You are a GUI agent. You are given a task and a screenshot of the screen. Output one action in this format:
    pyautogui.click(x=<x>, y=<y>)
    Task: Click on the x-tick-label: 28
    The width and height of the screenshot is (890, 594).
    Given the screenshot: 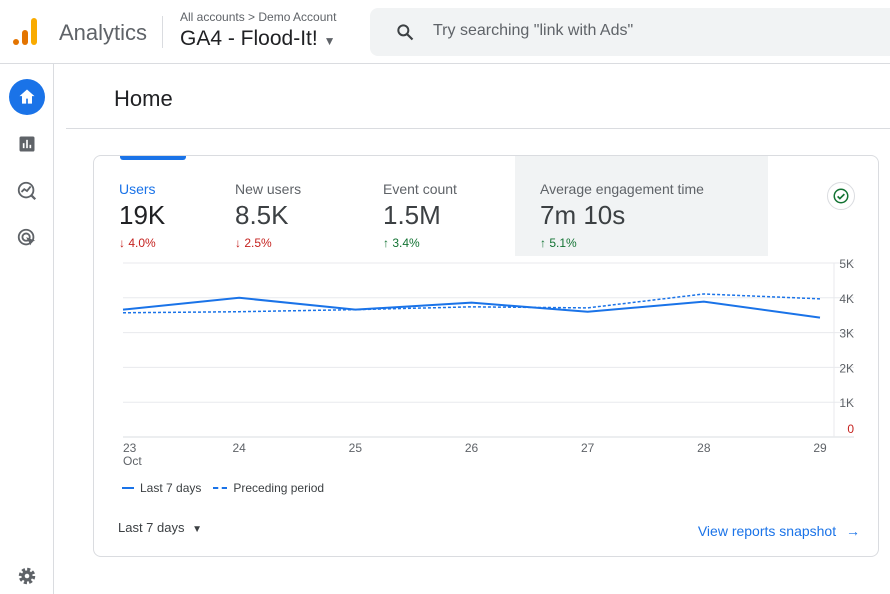 What is the action you would take?
    pyautogui.click(x=704, y=448)
    